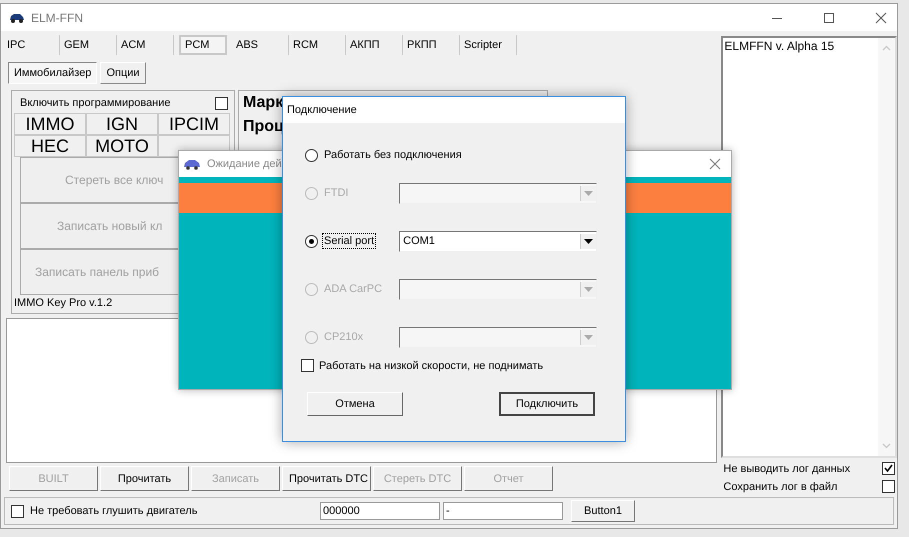 The image size is (909, 537). What do you see at coordinates (322, 110) in the screenshot?
I see `dialog-title: Подключение` at bounding box center [322, 110].